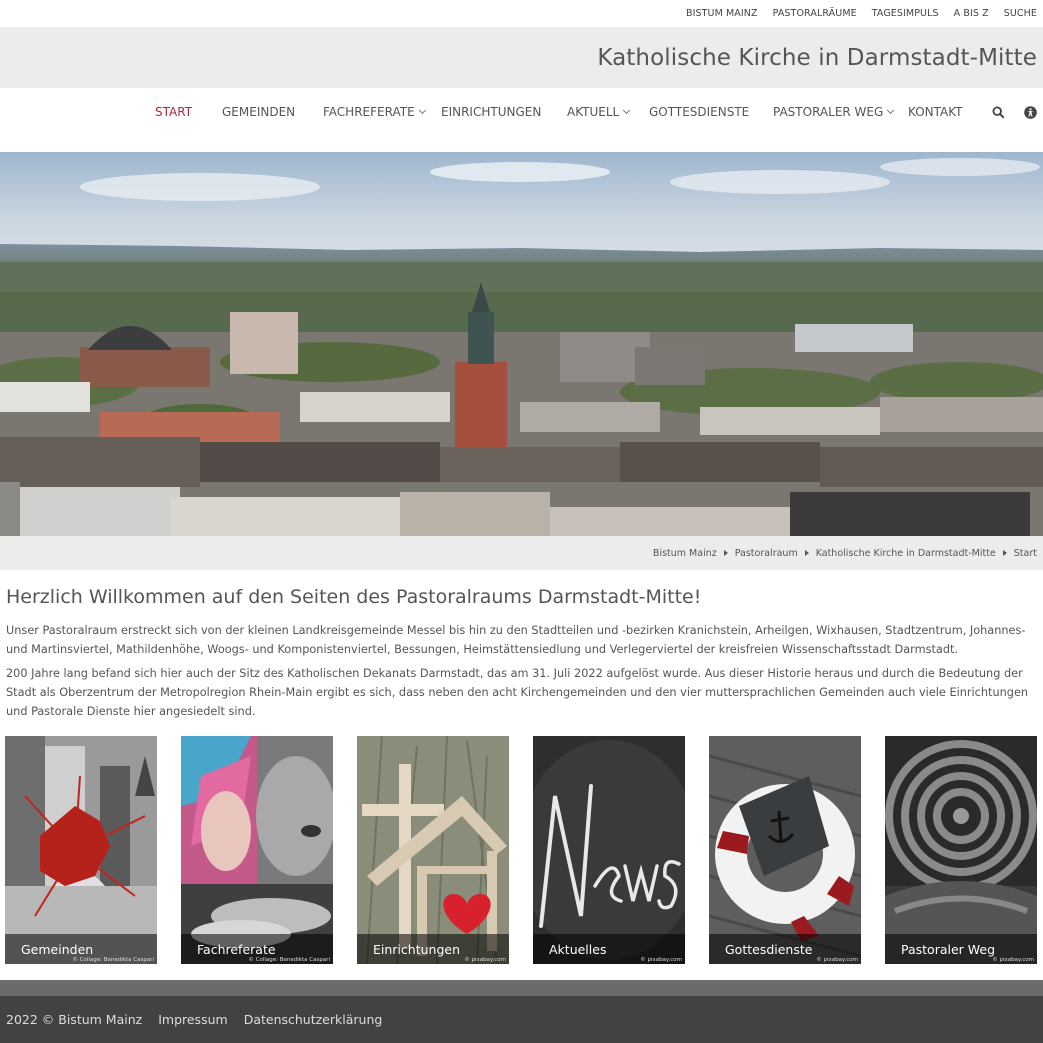 This screenshot has width=1043, height=1043. I want to click on tile-einrichtungen: Einrichtungen © pixabay.com, so click(433, 850).